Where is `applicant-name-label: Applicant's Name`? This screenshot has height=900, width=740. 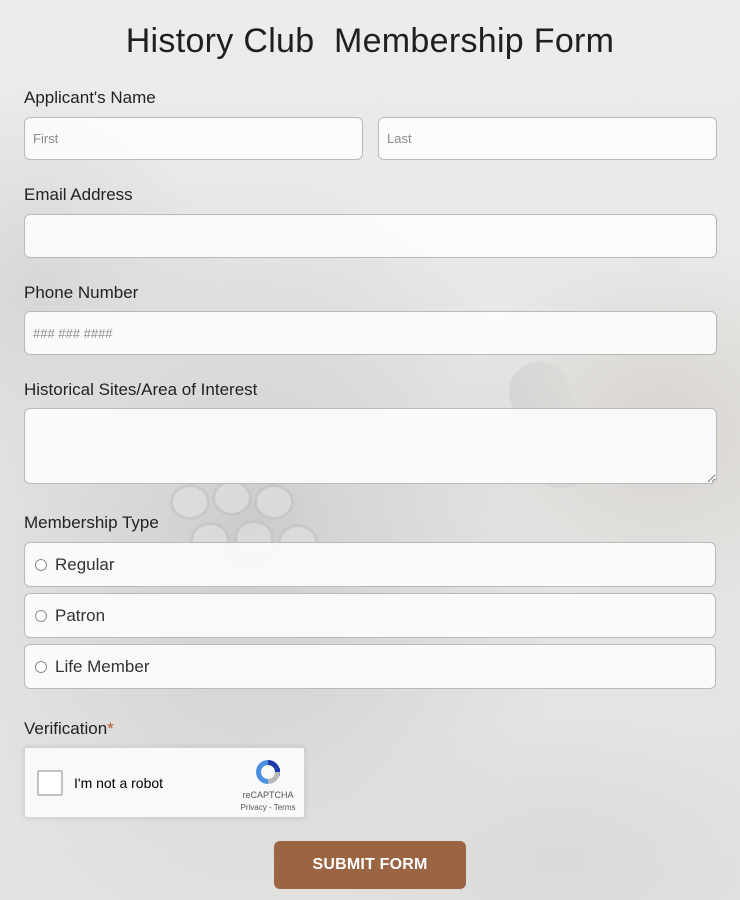 applicant-name-label: Applicant's Name is located at coordinates (90, 97).